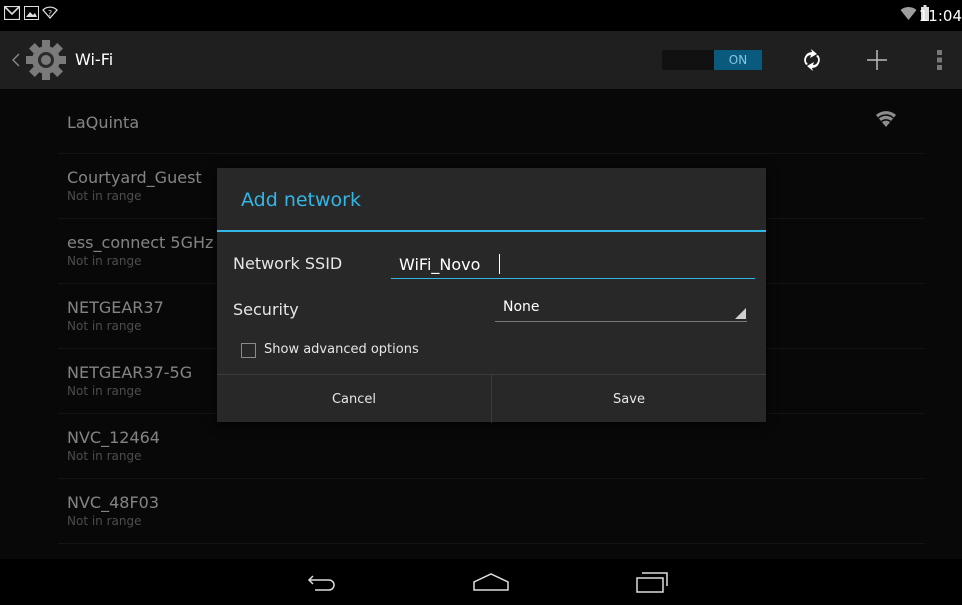 The width and height of the screenshot is (962, 605). Describe the element at coordinates (629, 399) in the screenshot. I see `save-button: Save` at that location.